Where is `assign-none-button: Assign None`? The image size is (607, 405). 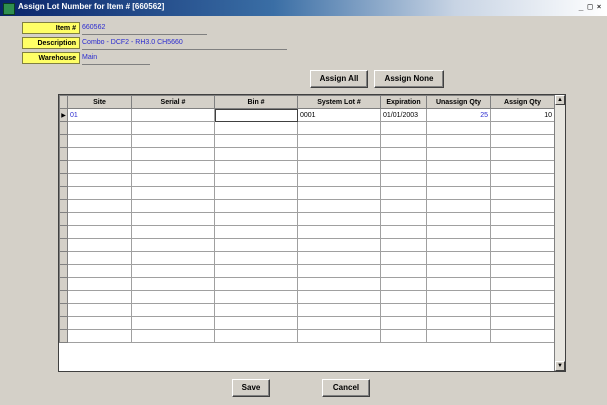 assign-none-button: Assign None is located at coordinates (409, 79).